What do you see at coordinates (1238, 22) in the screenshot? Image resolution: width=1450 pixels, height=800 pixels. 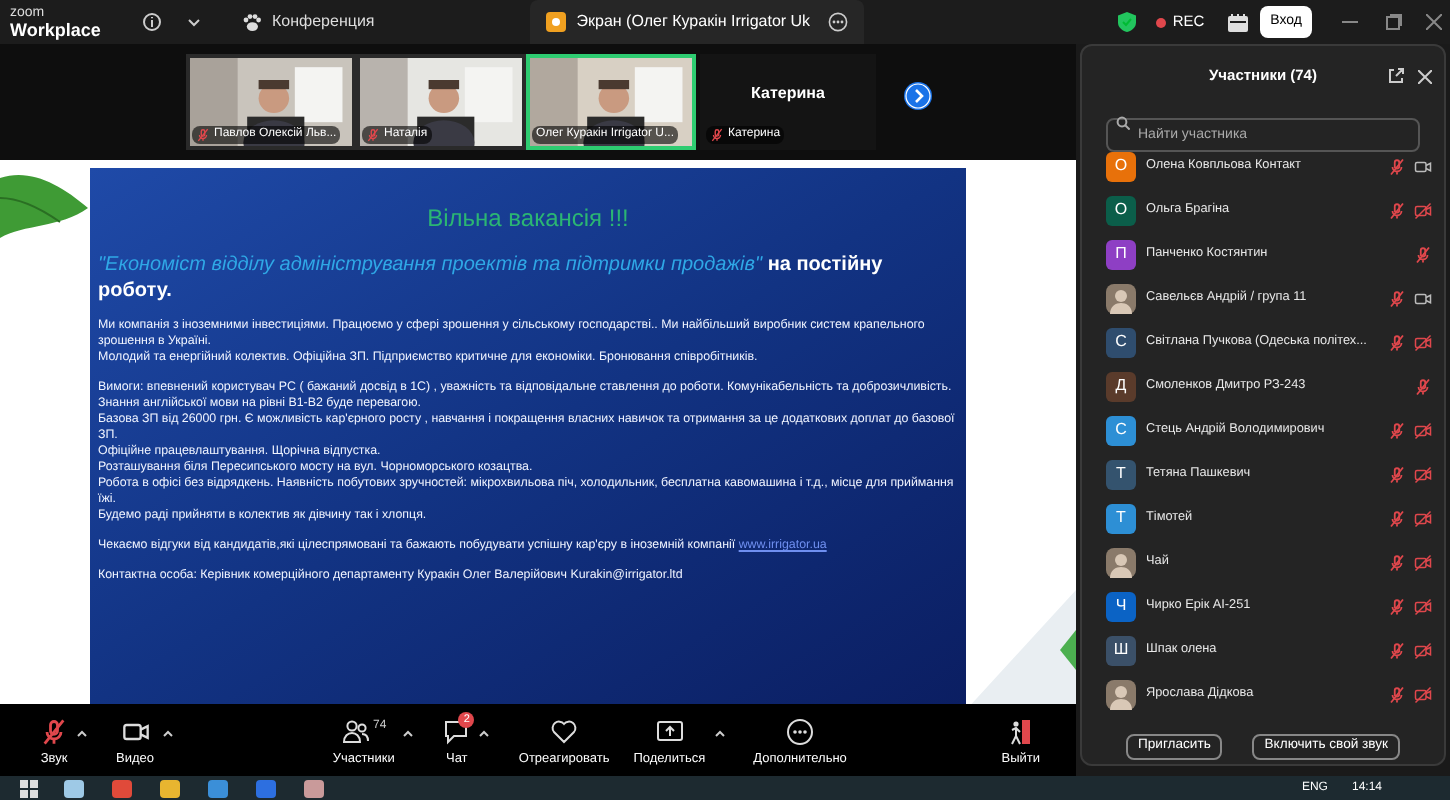 I see `calendar-icon` at bounding box center [1238, 22].